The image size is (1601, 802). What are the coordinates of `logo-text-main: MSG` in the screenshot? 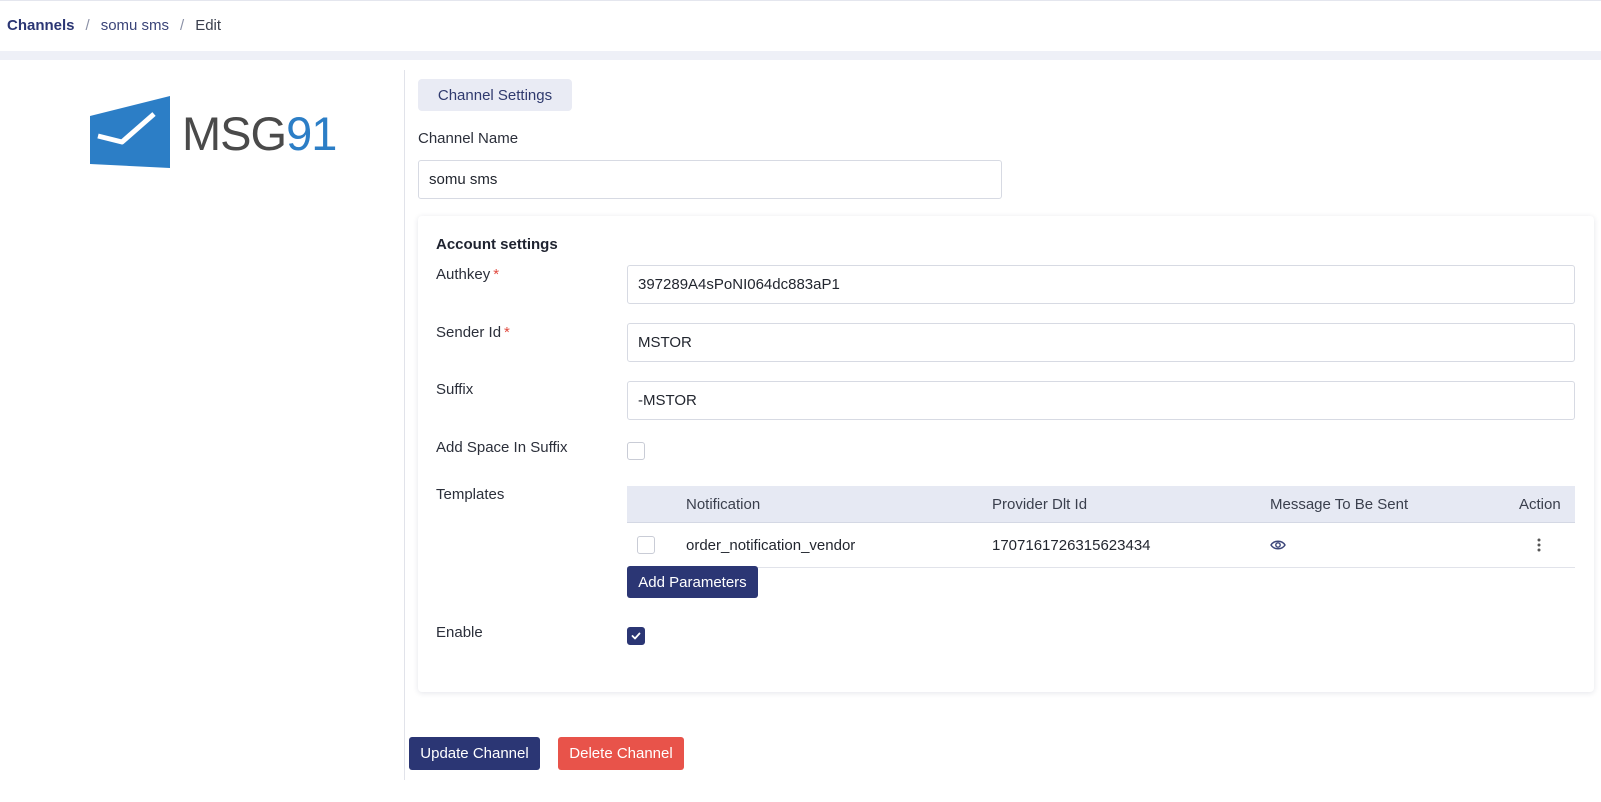 It's located at (234, 133).